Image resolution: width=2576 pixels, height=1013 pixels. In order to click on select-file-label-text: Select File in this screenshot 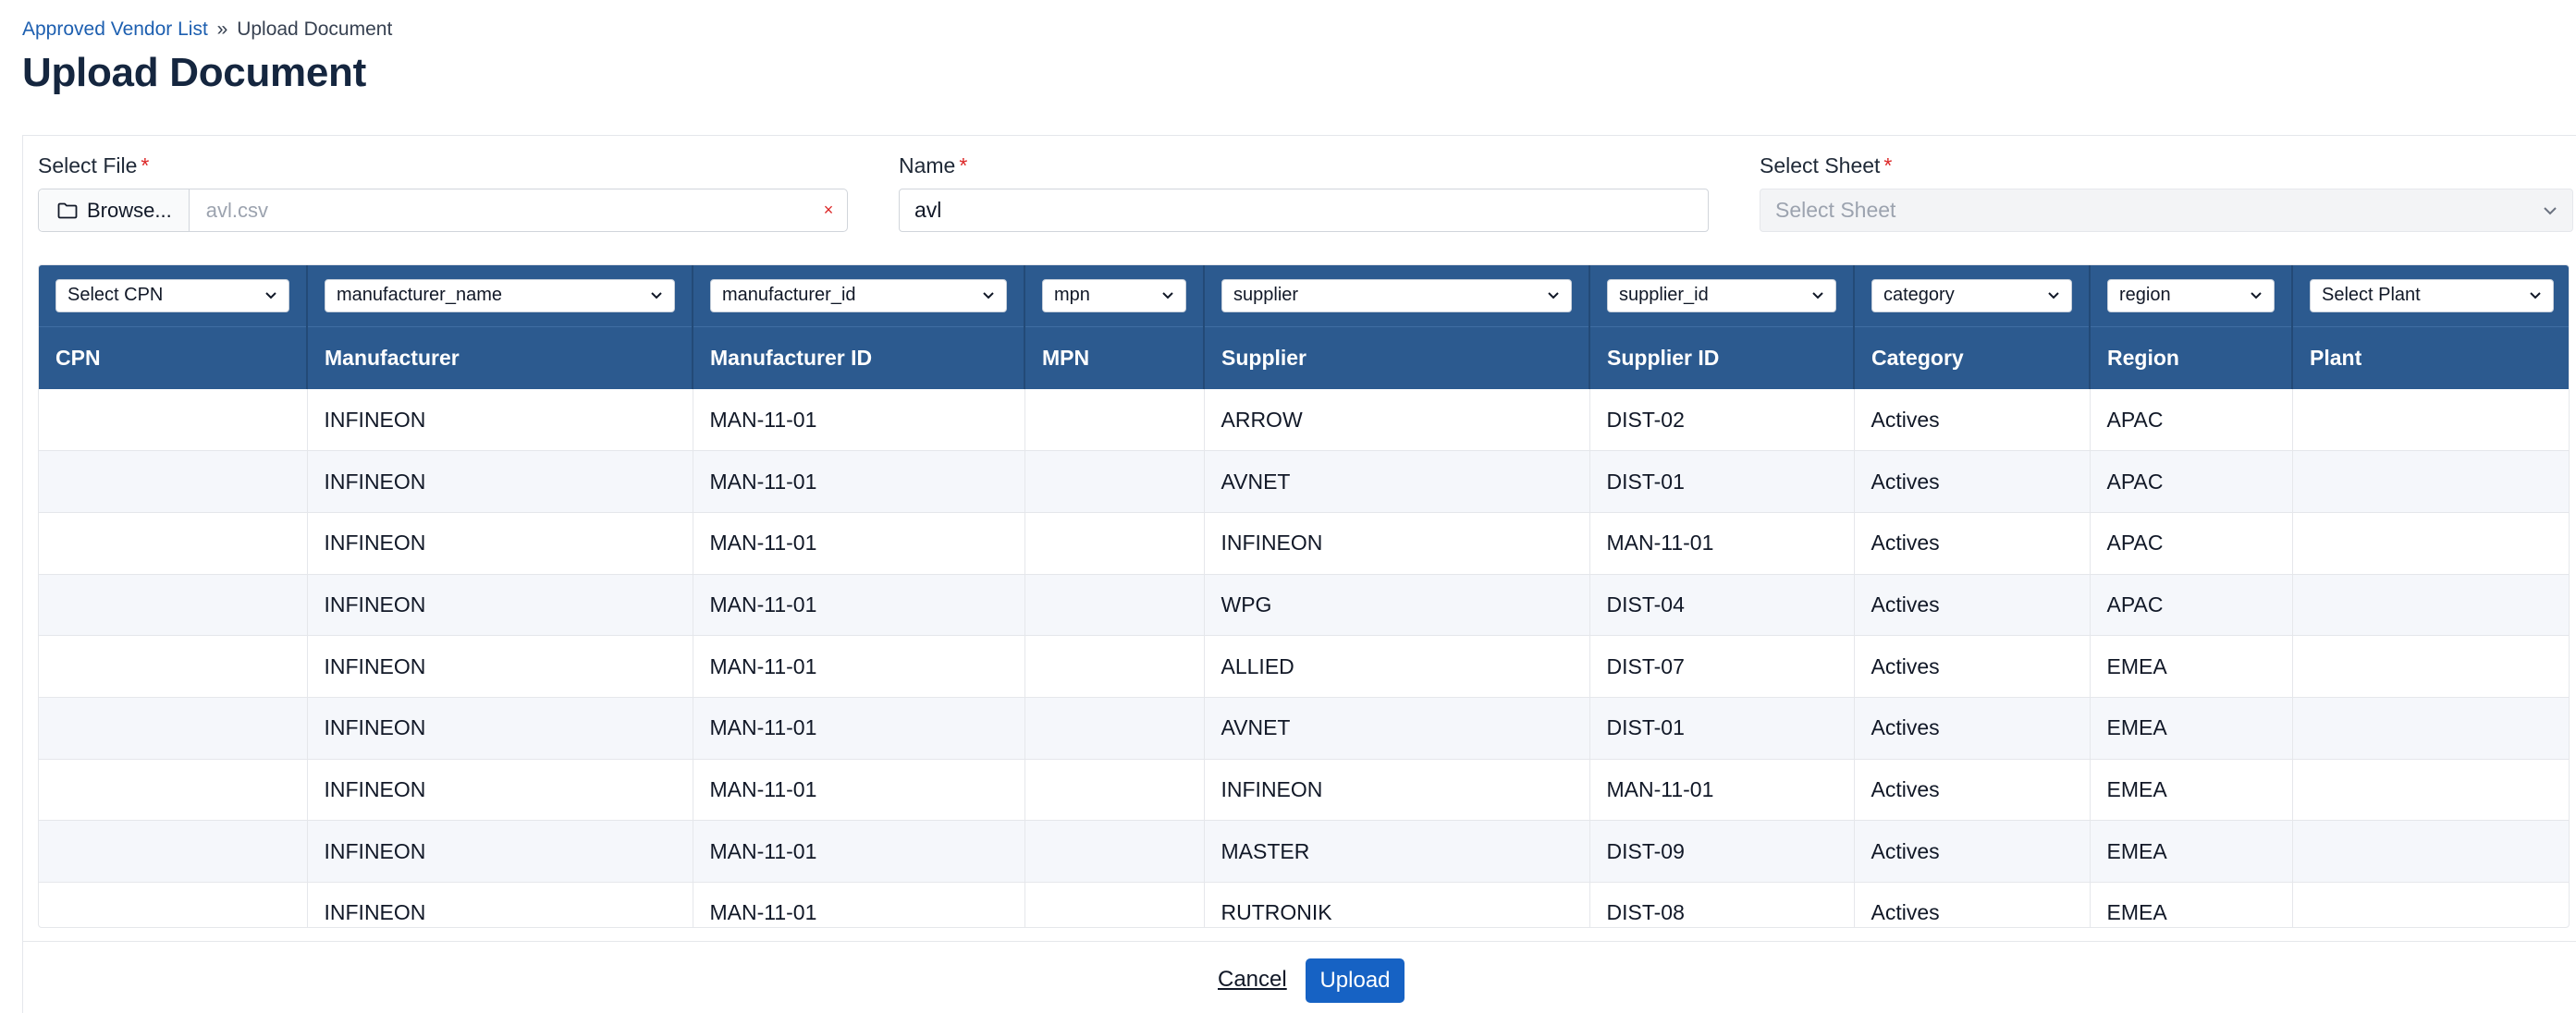, I will do `click(88, 165)`.